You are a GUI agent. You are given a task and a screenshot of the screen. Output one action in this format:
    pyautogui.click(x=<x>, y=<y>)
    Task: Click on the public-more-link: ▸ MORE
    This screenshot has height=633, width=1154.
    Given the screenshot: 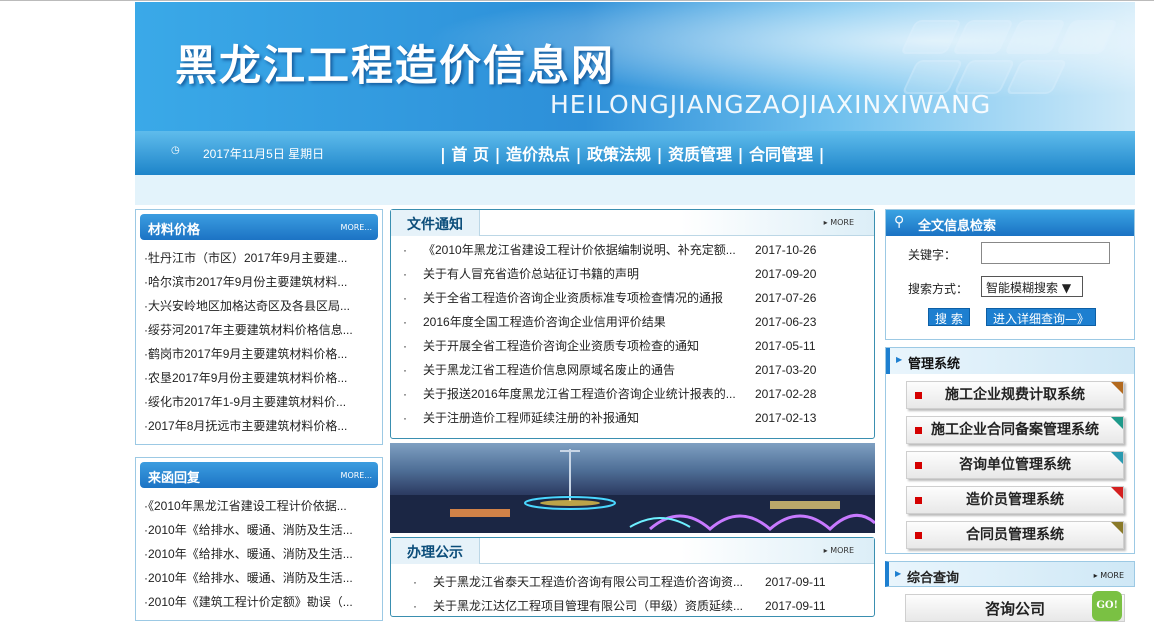 What is the action you would take?
    pyautogui.click(x=839, y=550)
    